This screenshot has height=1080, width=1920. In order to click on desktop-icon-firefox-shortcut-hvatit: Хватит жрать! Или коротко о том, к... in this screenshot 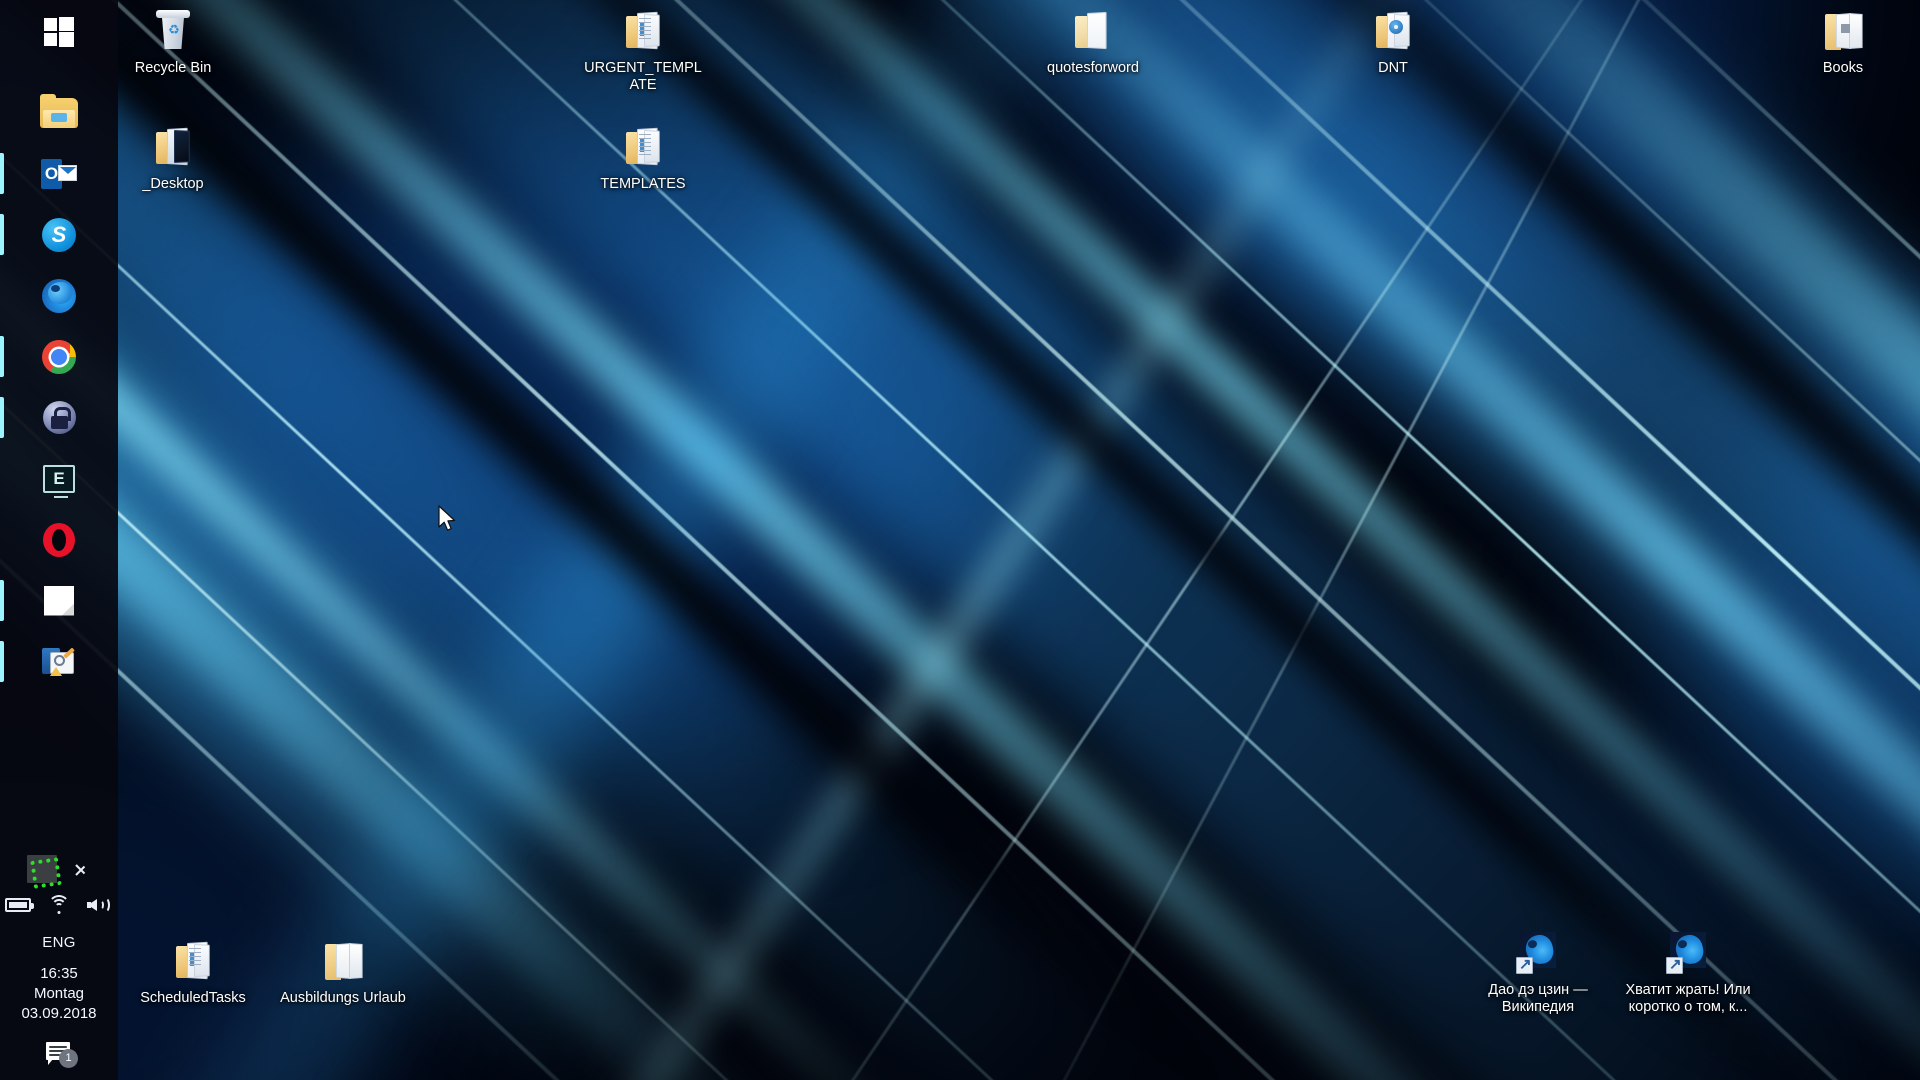, I will do `click(1688, 973)`.